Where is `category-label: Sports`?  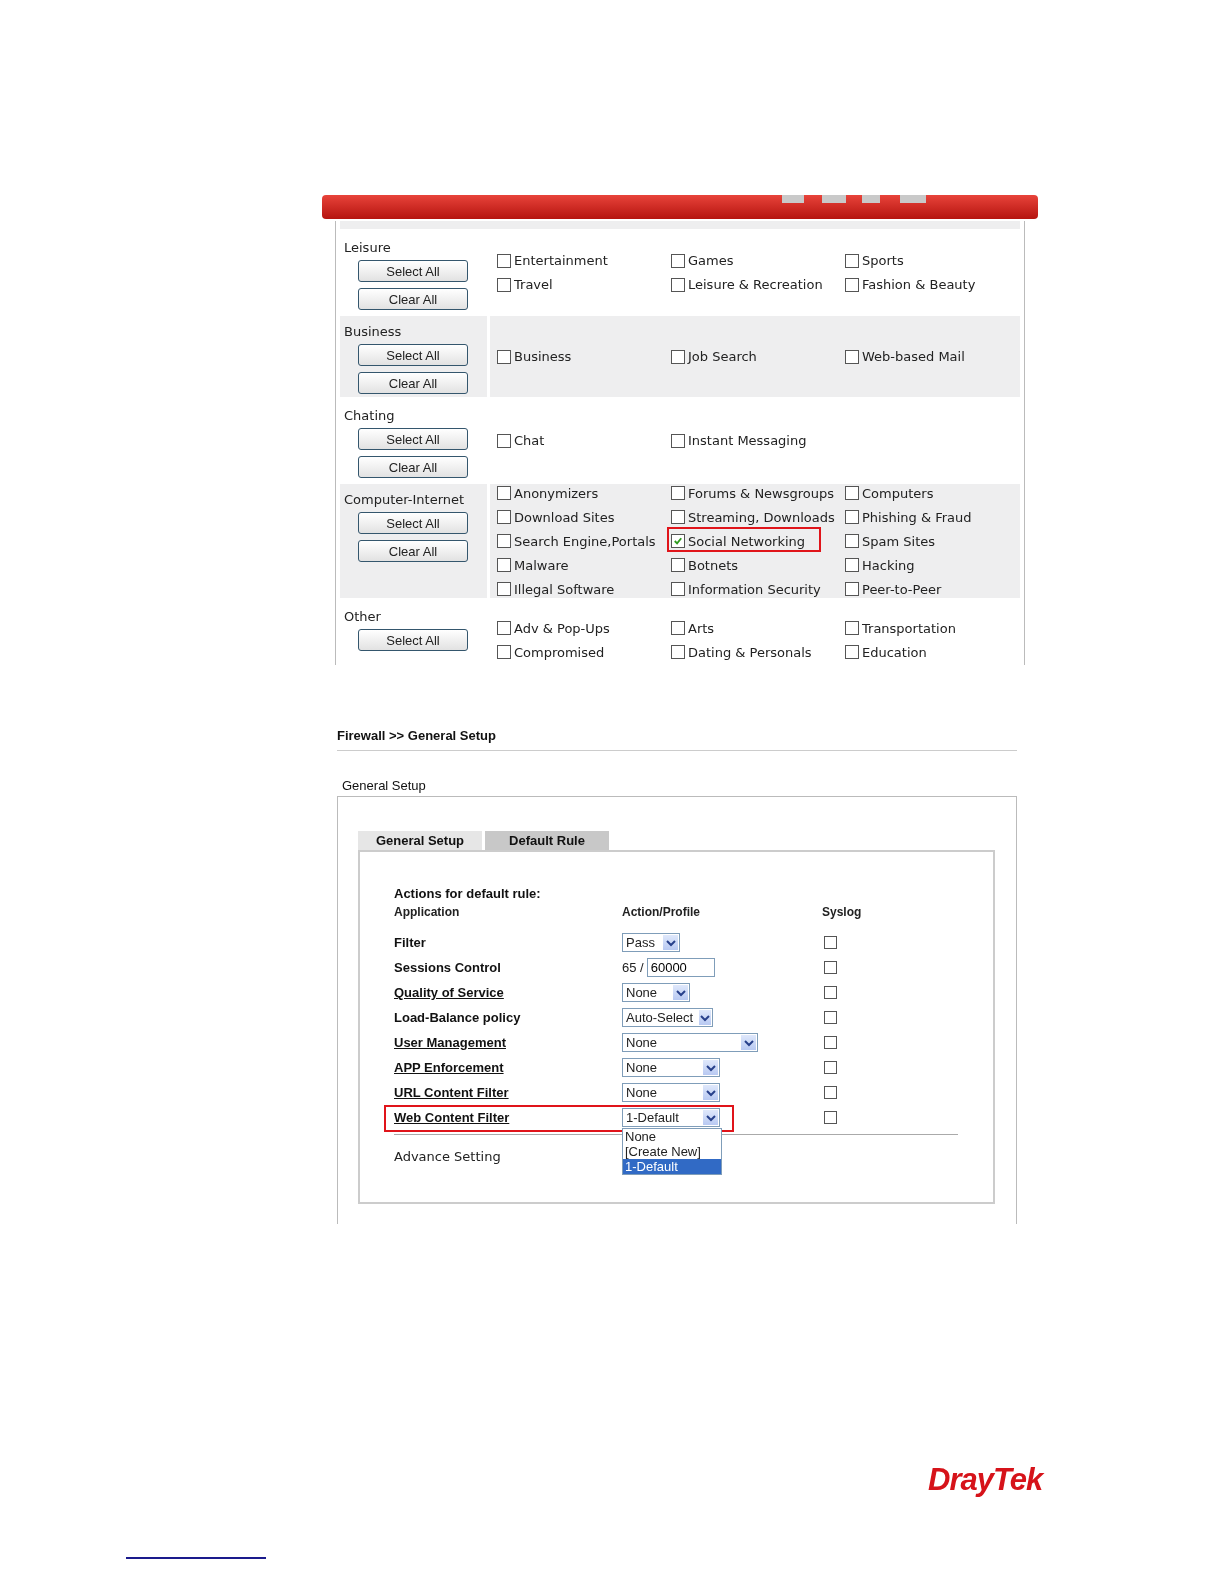
category-label: Sports is located at coordinates (883, 260).